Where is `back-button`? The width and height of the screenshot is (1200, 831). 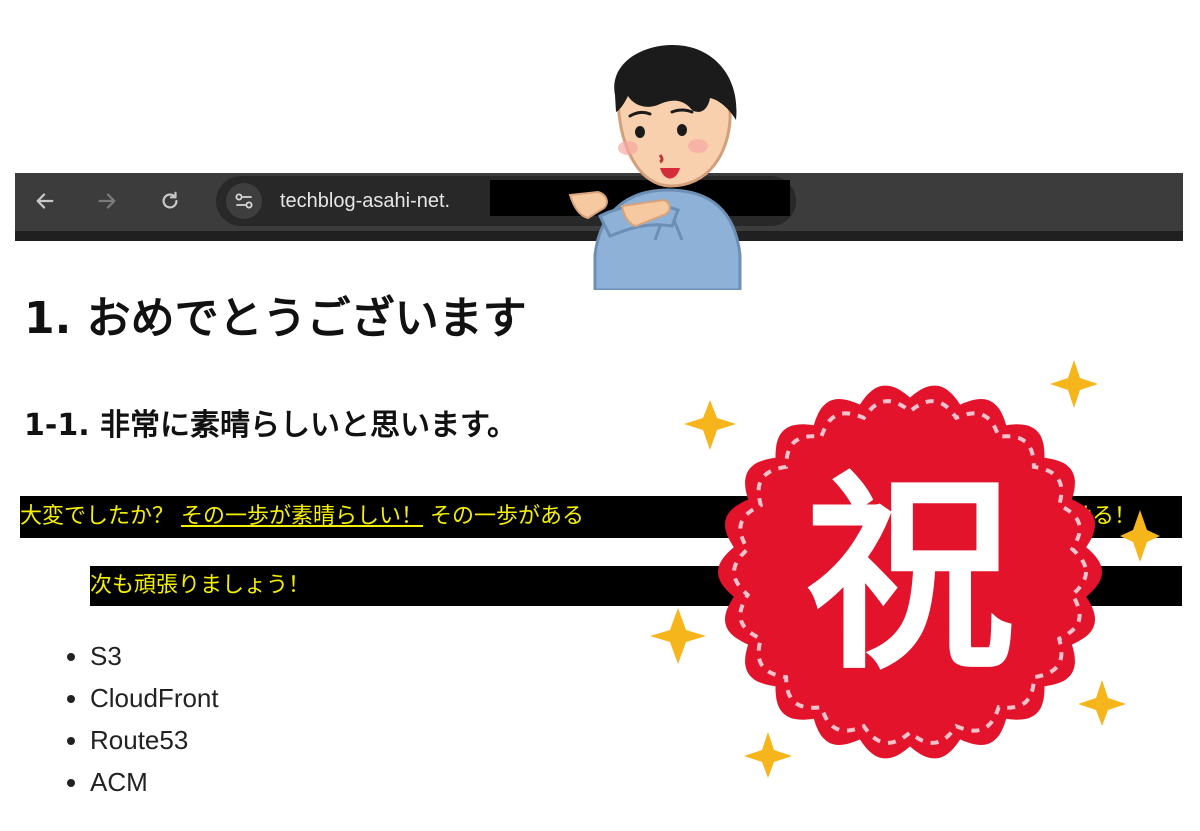
back-button is located at coordinates (45, 201).